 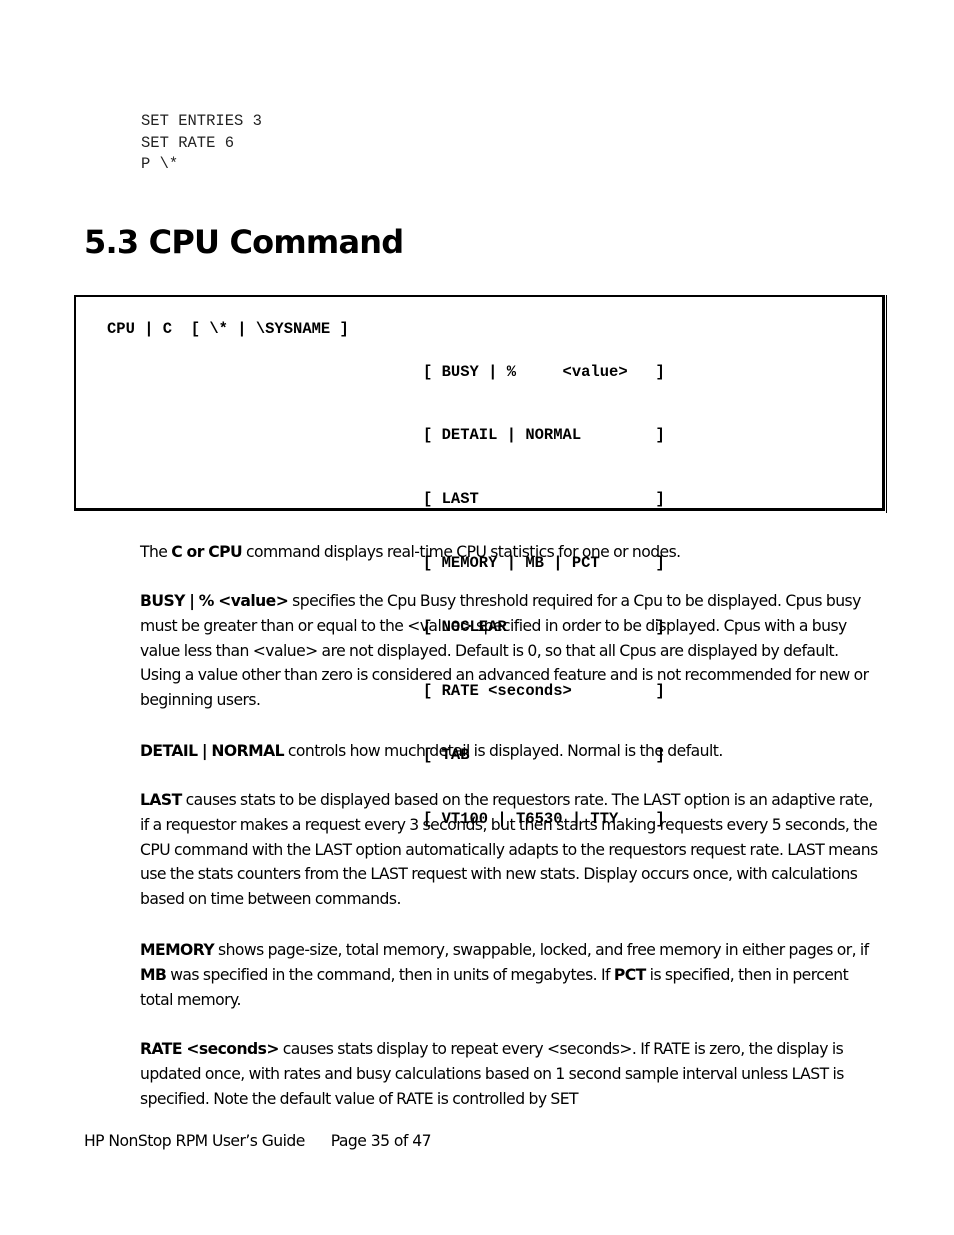 What do you see at coordinates (160, 164) in the screenshot?
I see `code-line: P \*` at bounding box center [160, 164].